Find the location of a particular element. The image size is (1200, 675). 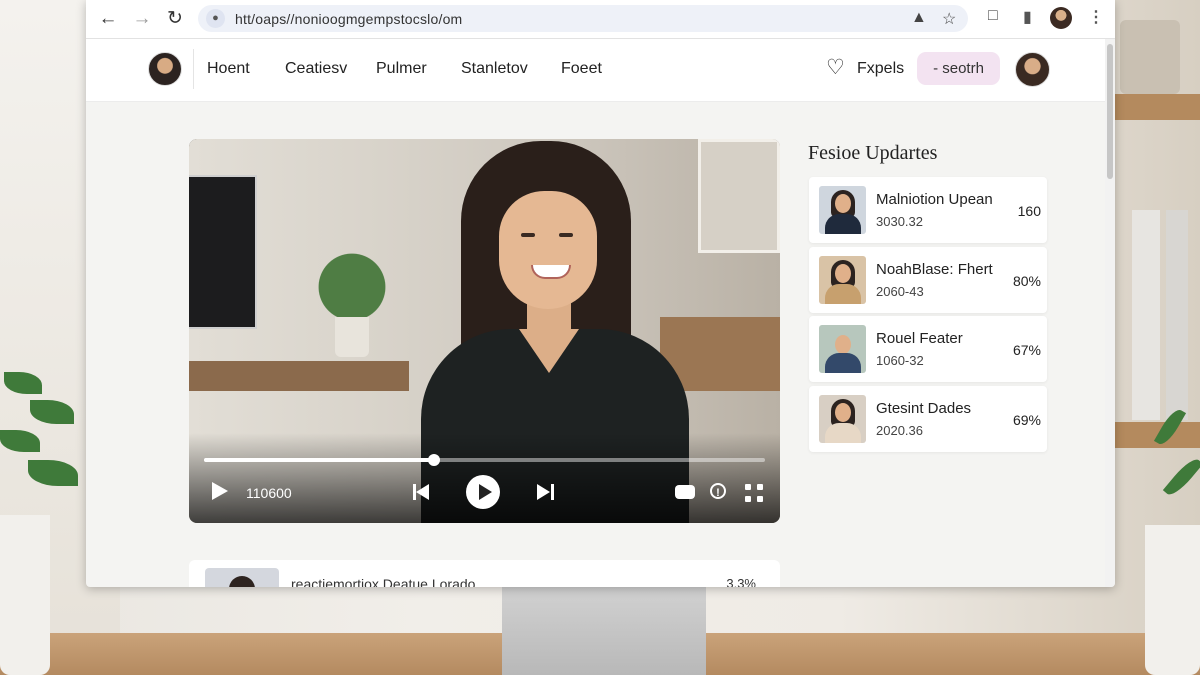

nav-link-creators: Ceatiesv is located at coordinates (316, 69).